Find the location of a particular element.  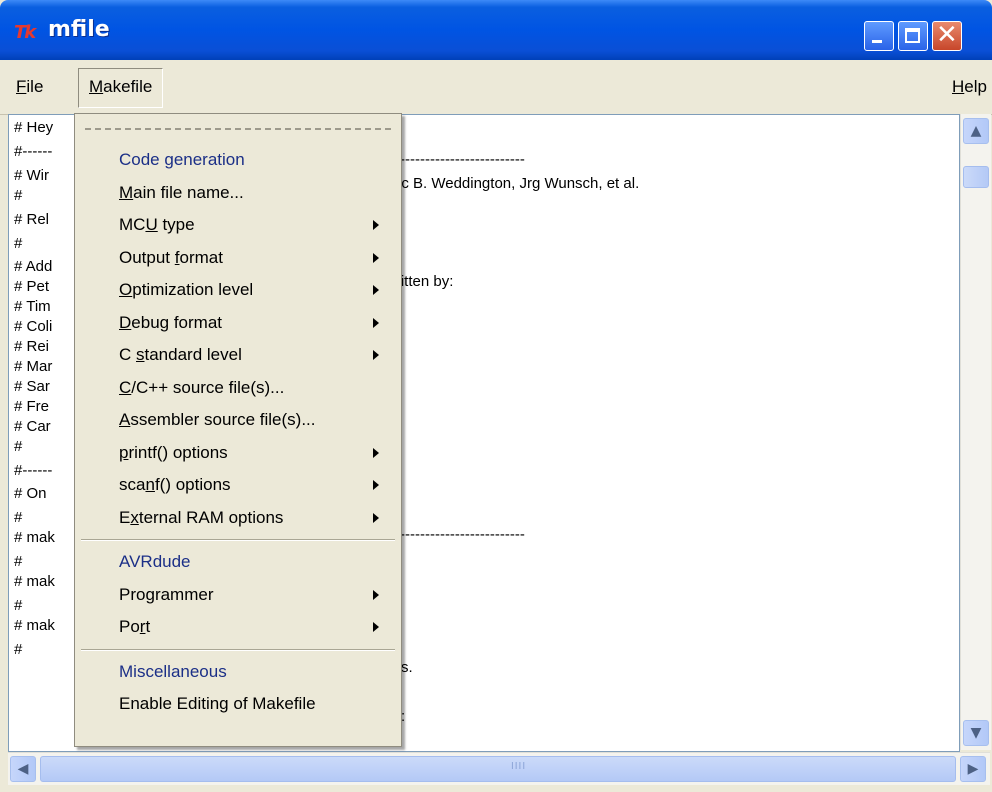

editor-line: # Rel is located at coordinates (32, 219).